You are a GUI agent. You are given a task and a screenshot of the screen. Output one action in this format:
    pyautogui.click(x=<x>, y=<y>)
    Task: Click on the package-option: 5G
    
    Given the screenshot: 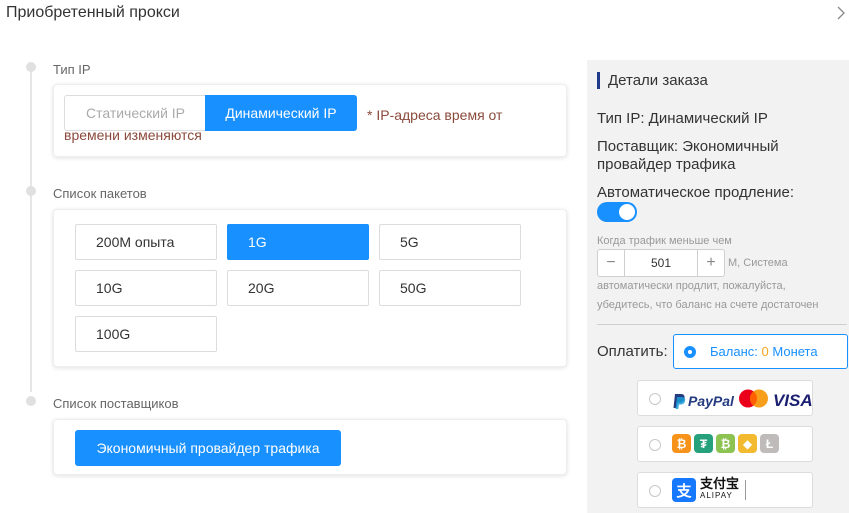 What is the action you would take?
    pyautogui.click(x=450, y=242)
    